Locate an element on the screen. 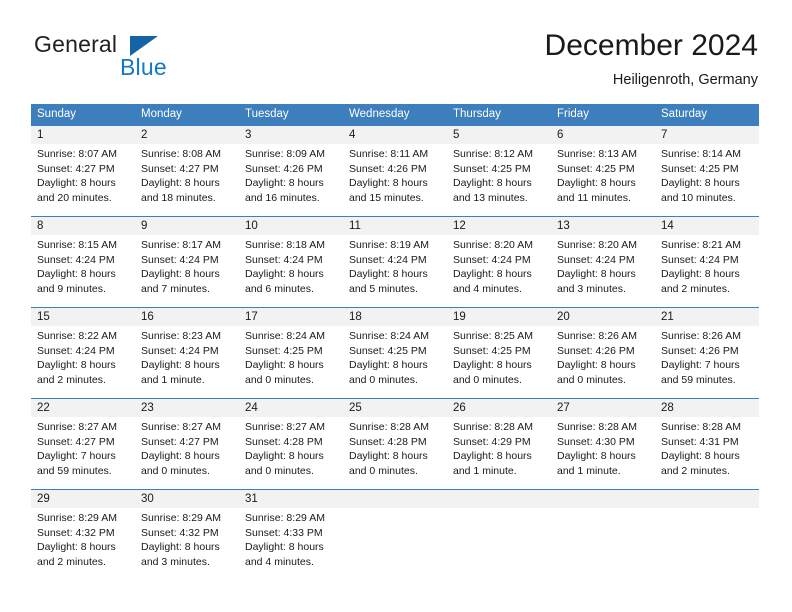  day-number: 12 is located at coordinates (499, 226).